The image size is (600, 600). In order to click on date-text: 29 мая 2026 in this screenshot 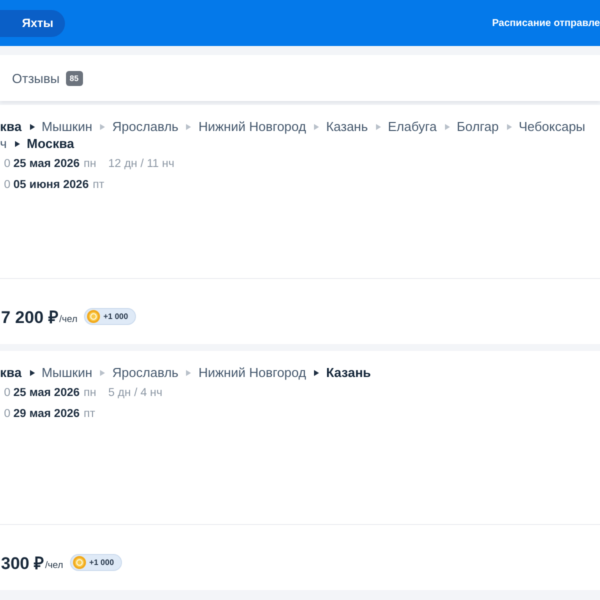, I will do `click(46, 414)`.